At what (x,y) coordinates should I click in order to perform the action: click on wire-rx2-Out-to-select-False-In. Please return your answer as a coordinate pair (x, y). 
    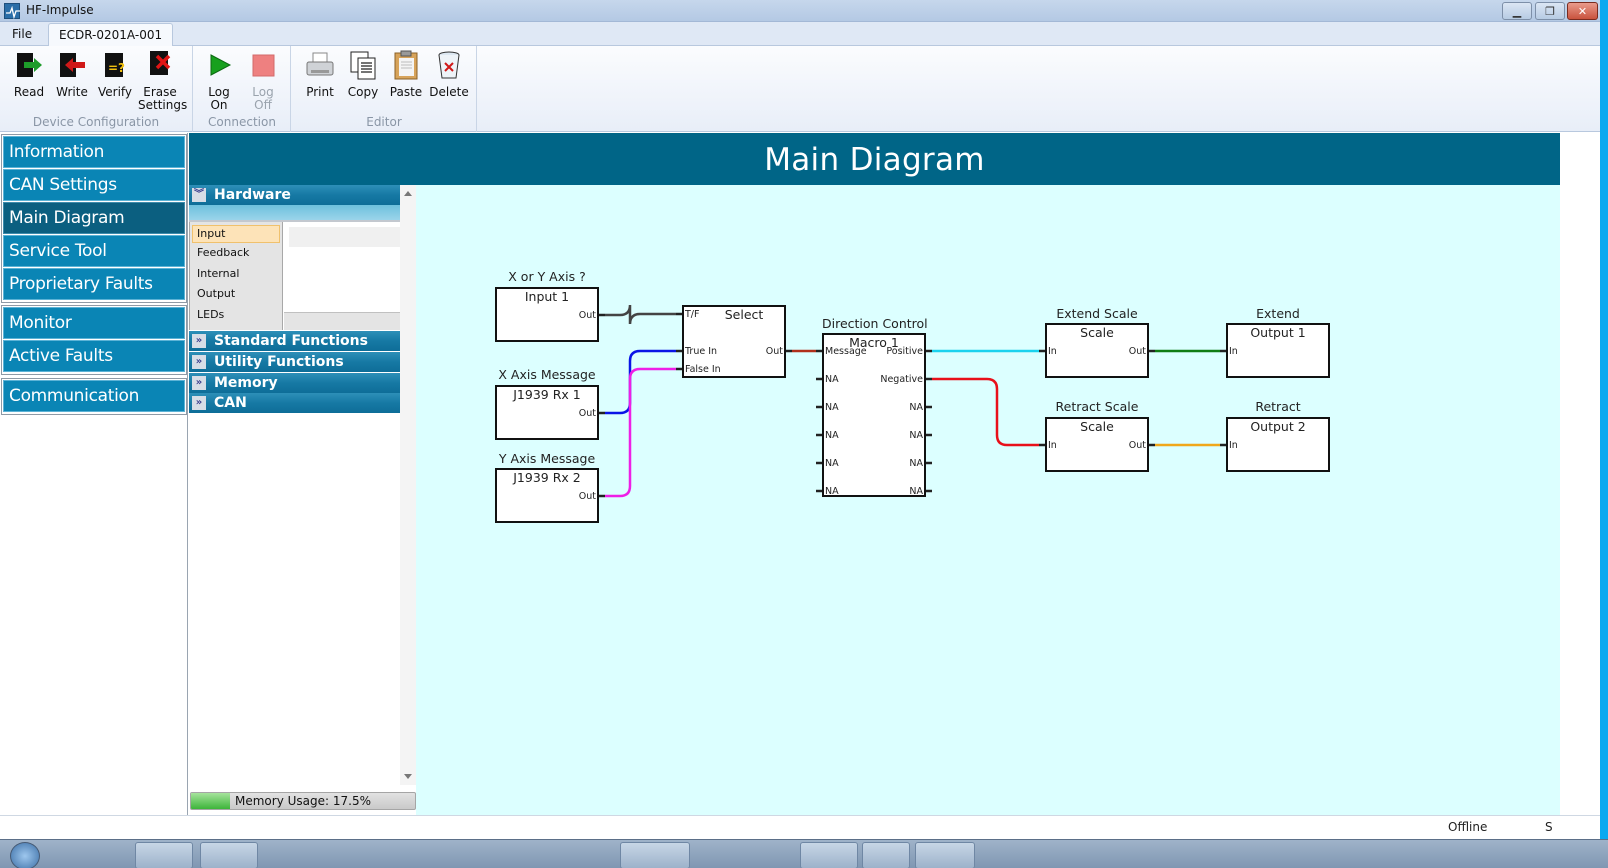
    Looking at the image, I should click on (640, 432).